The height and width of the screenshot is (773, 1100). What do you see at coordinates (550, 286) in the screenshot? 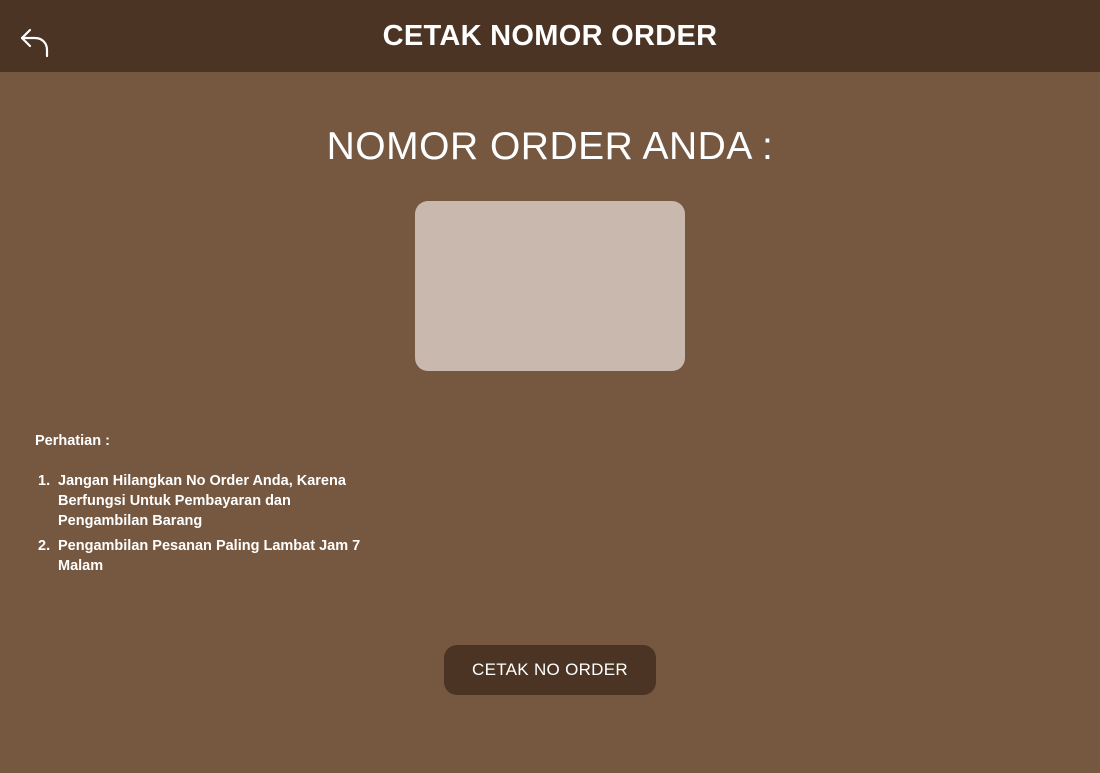
I see `order-number-display` at bounding box center [550, 286].